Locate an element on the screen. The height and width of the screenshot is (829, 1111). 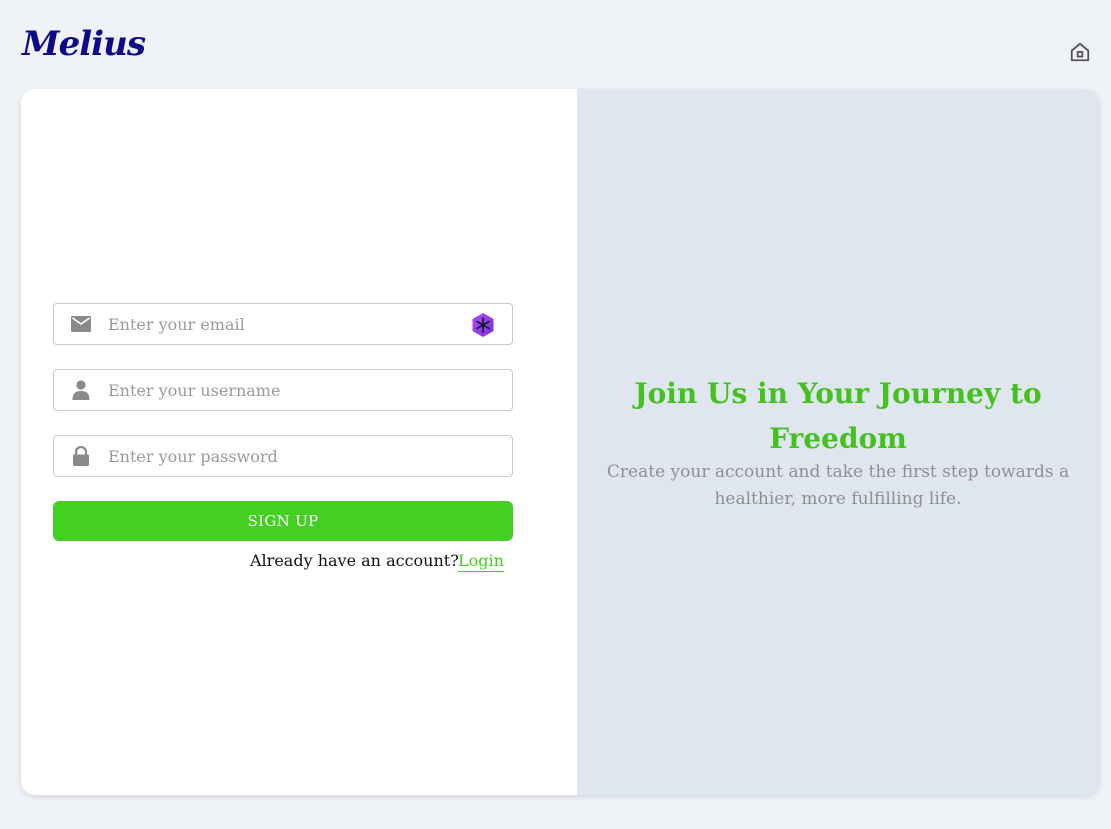
email-field is located at coordinates (283, 324).